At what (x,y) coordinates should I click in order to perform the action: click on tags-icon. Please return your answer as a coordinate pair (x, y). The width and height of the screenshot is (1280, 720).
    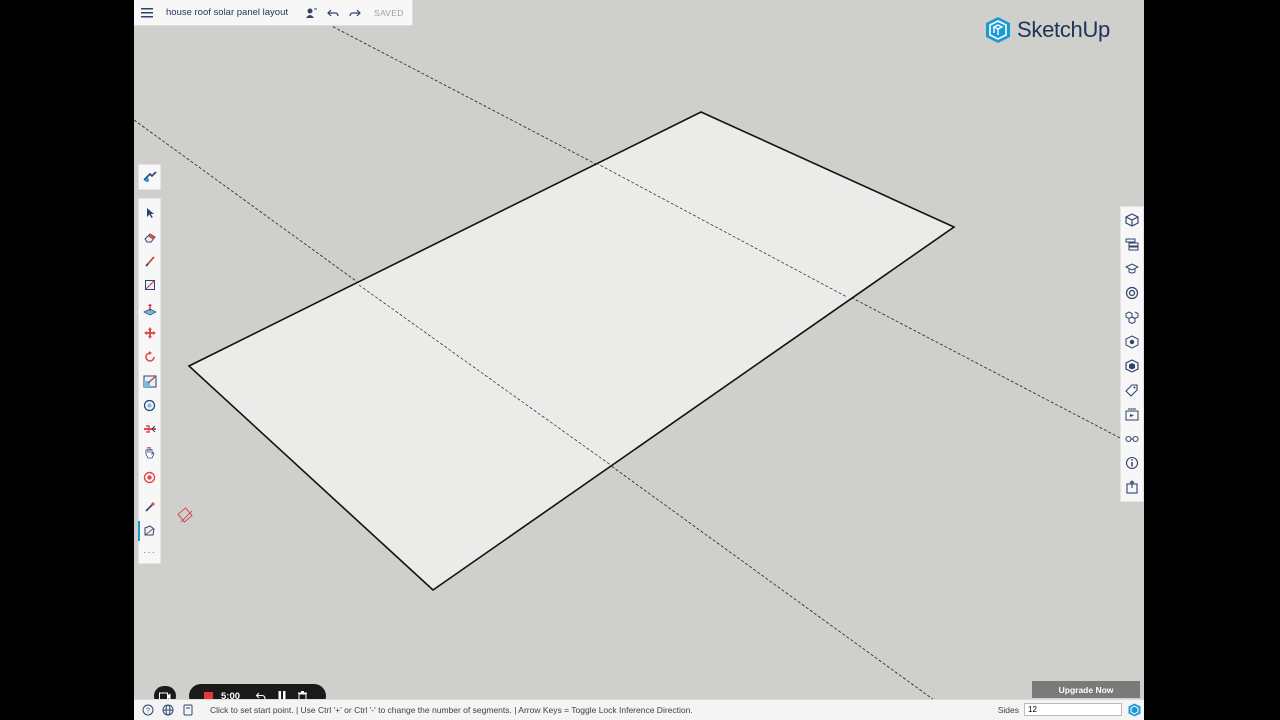
    Looking at the image, I should click on (1131, 390).